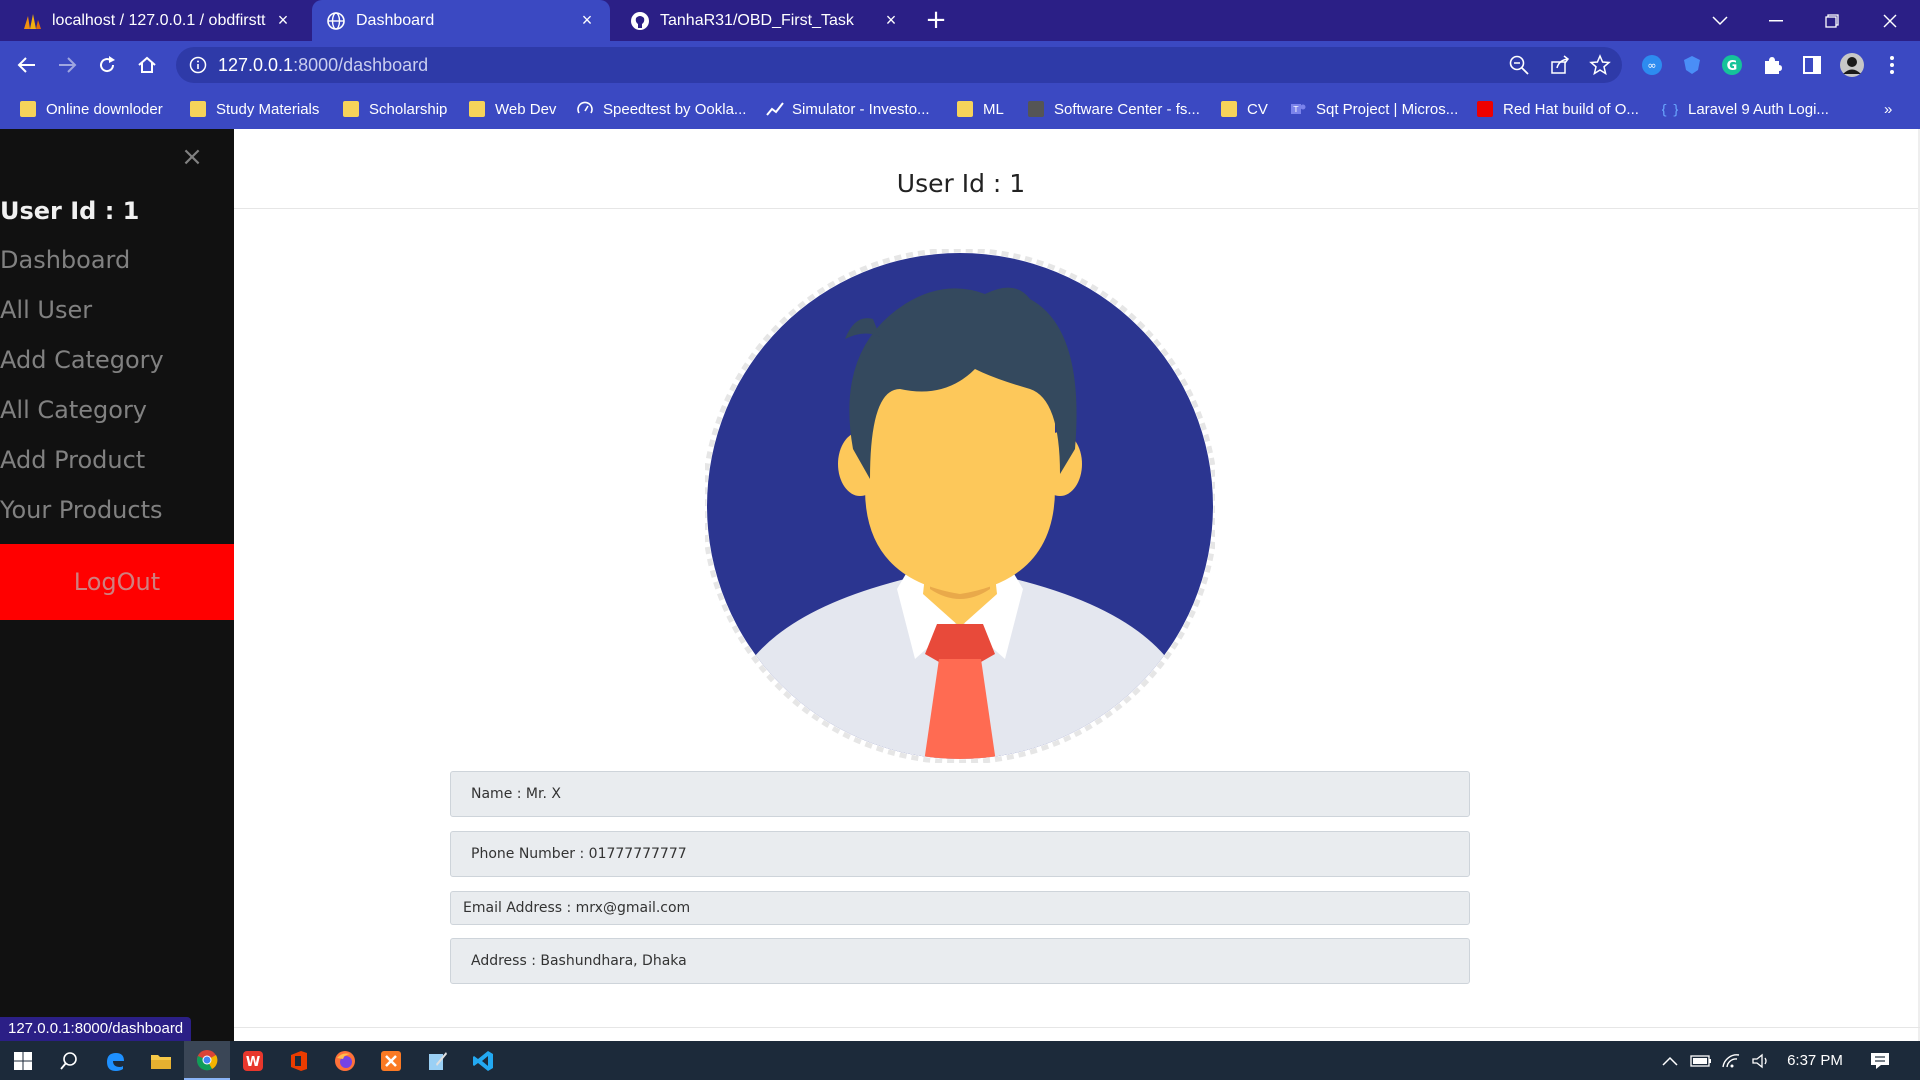  I want to click on vscode-icon, so click(483, 1060).